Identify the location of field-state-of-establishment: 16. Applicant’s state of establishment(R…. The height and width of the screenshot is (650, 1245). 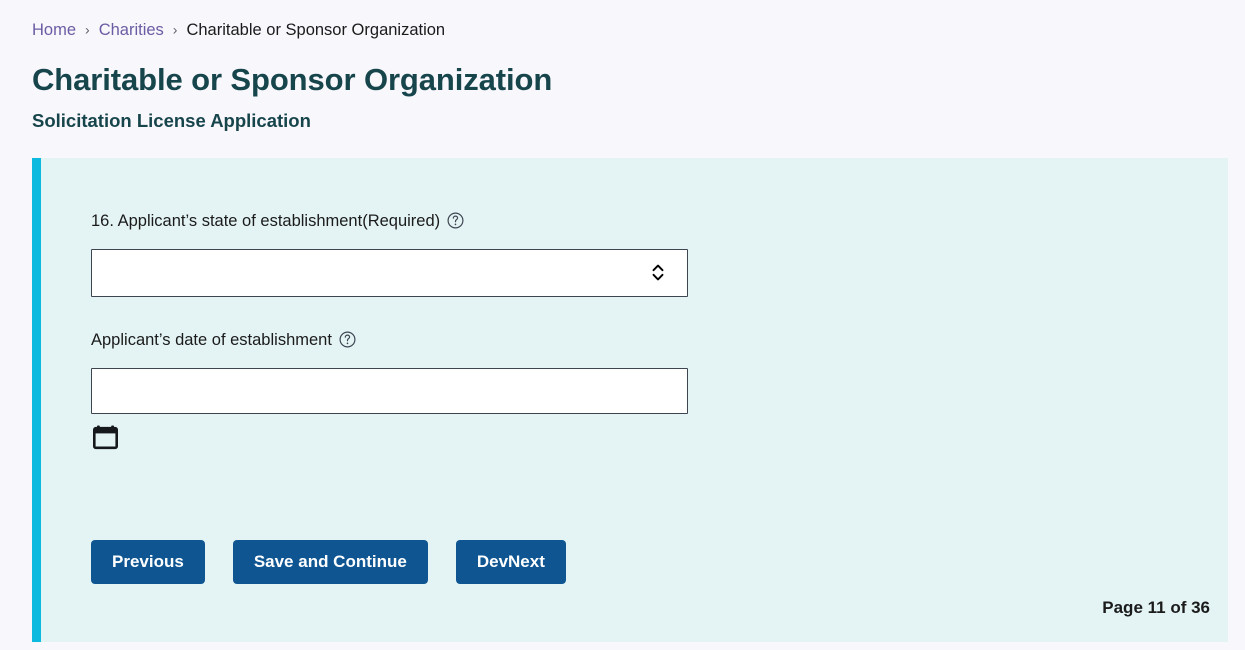
(659, 253).